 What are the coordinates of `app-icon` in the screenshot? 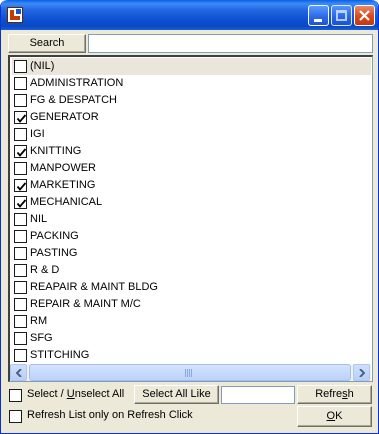 It's located at (15, 15).